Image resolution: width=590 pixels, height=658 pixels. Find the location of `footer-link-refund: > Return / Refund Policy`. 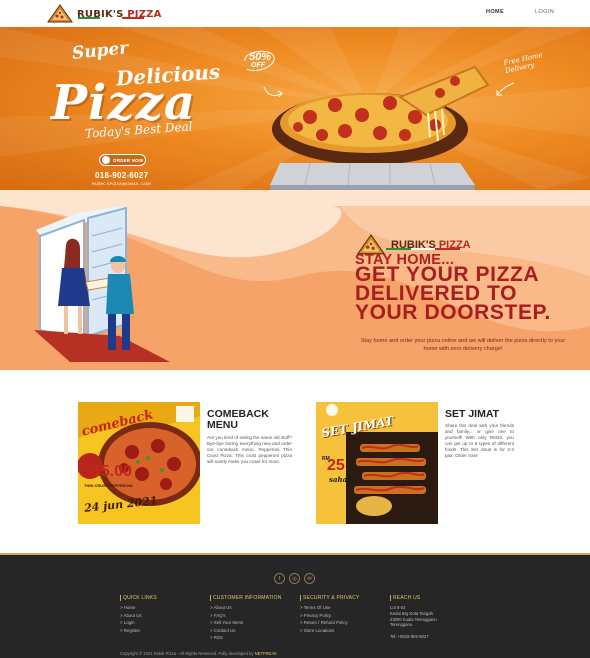

footer-link-refund: > Return / Refund Policy is located at coordinates (329, 623).